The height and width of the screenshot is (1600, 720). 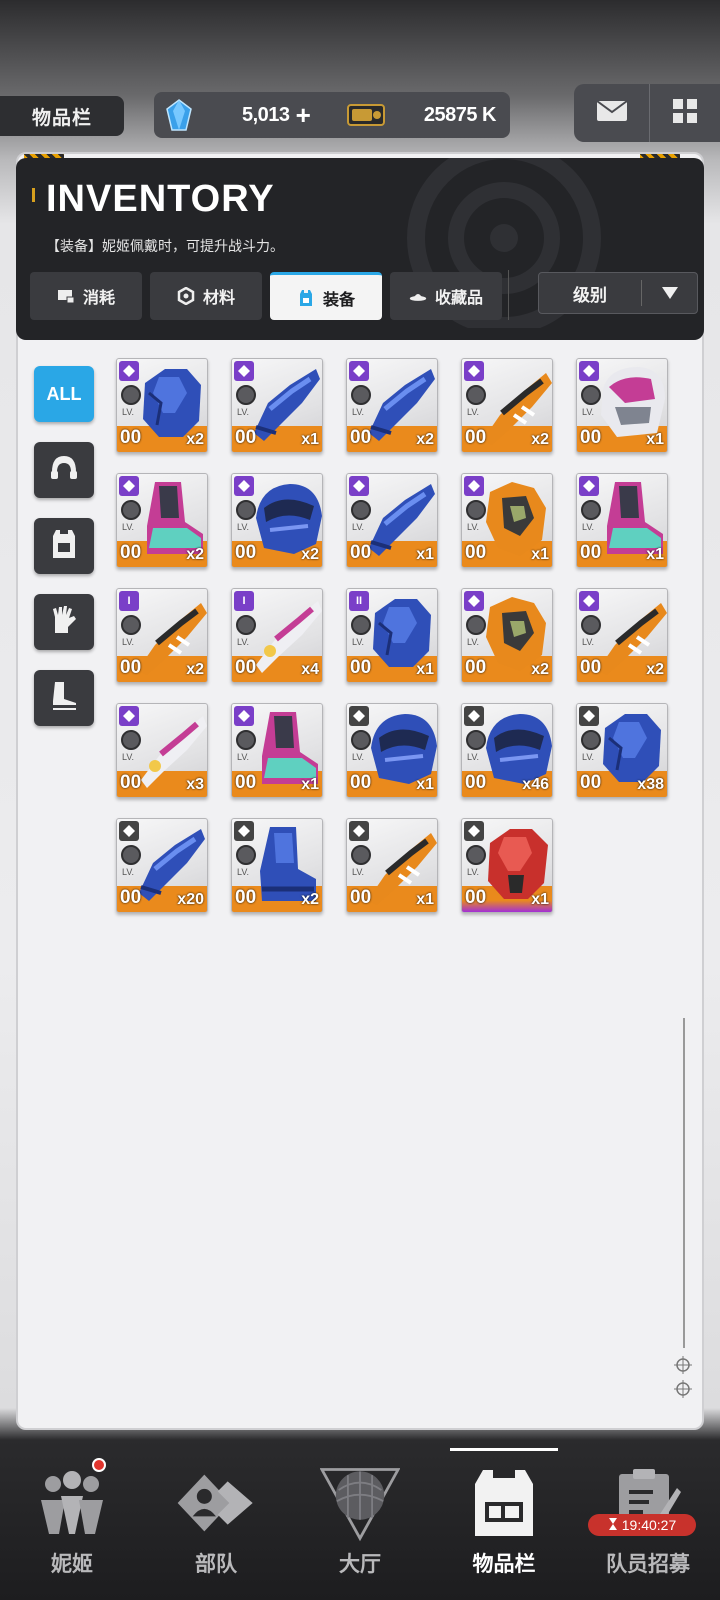 What do you see at coordinates (613, 1525) in the screenshot?
I see `hourglass-icon` at bounding box center [613, 1525].